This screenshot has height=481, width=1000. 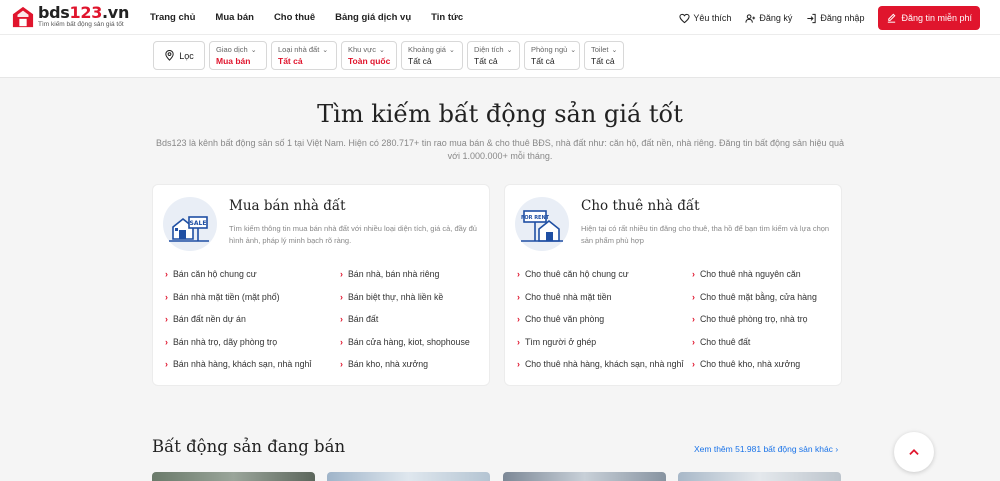 What do you see at coordinates (252, 342) in the screenshot?
I see `sale-link-boarding: › Bán nhà trọ, dãy phòng trọ` at bounding box center [252, 342].